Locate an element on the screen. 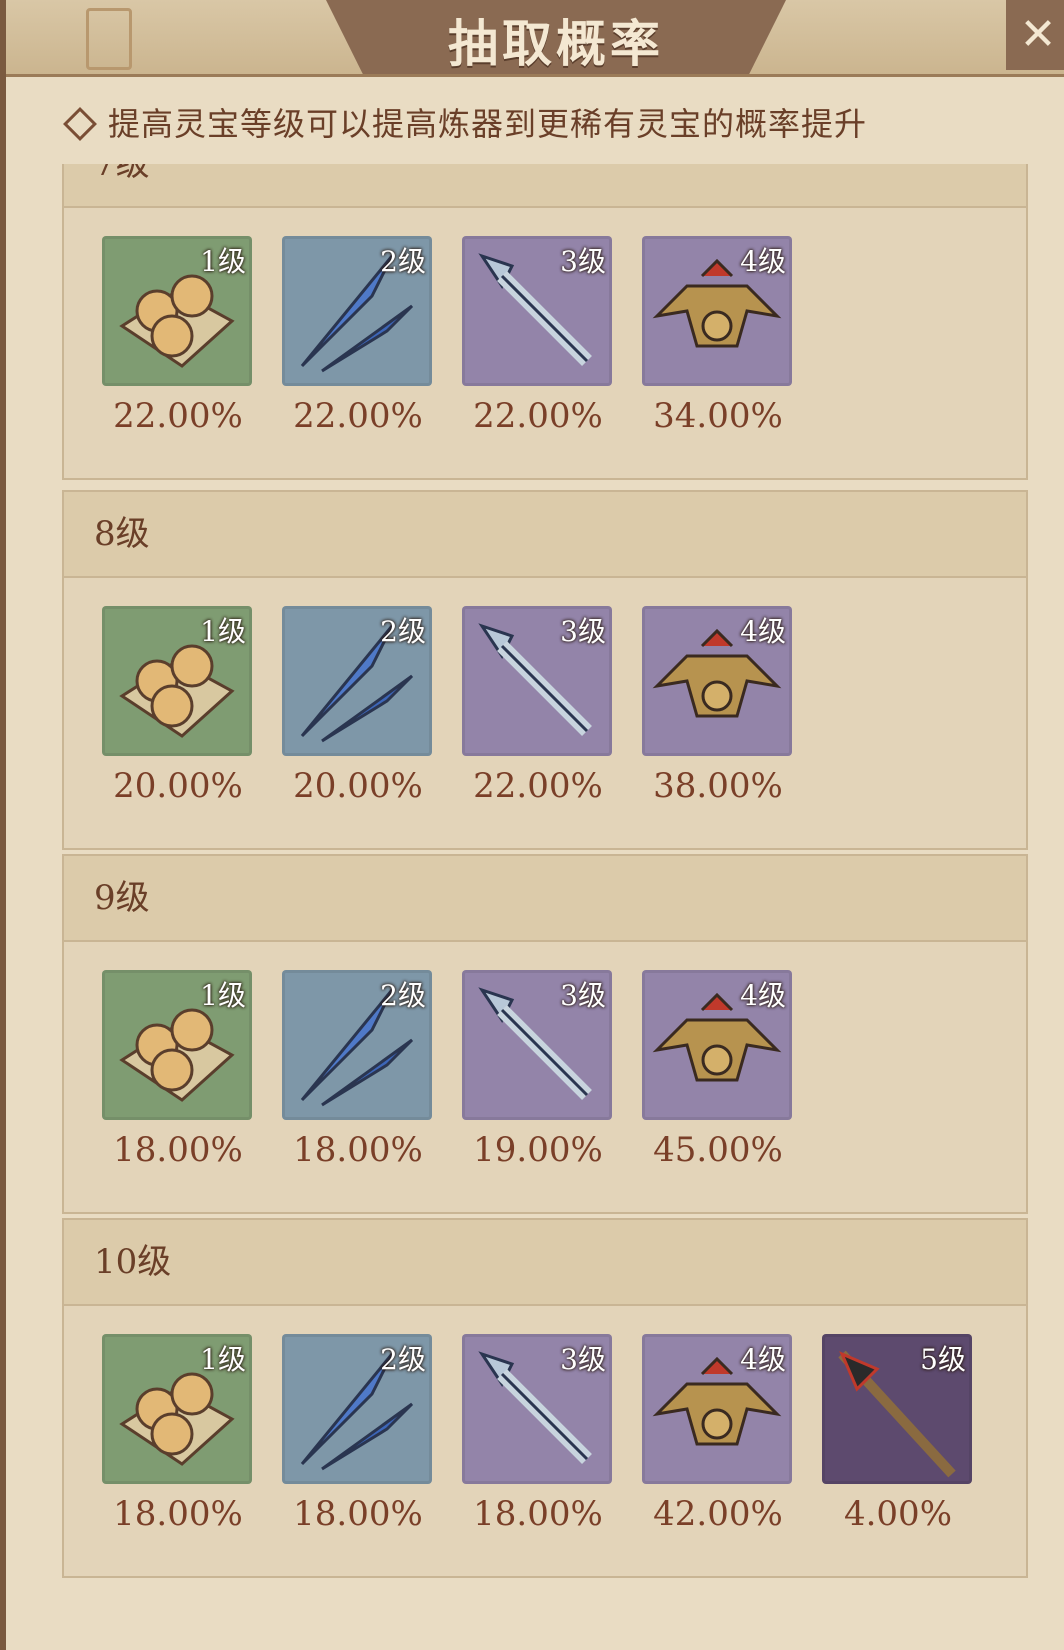 This screenshot has height=1650, width=1064. item-probability: 34.00% is located at coordinates (718, 416).